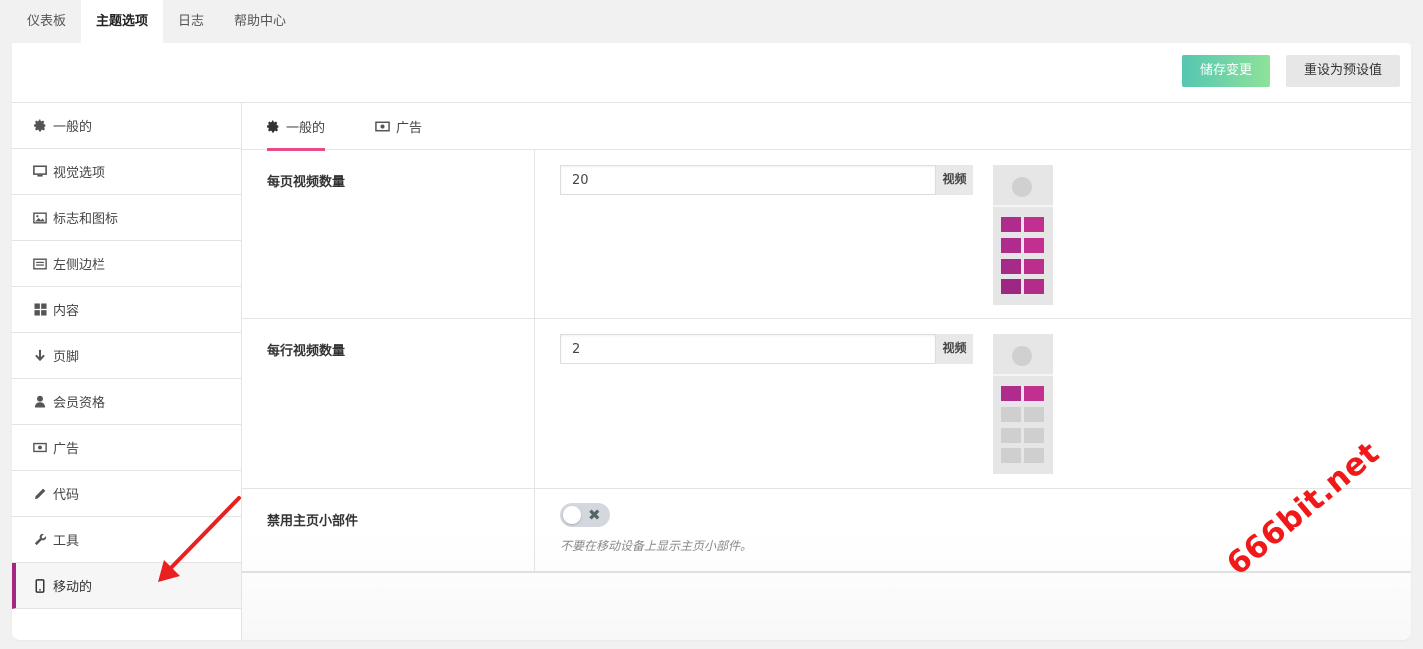  Describe the element at coordinates (1023, 235) in the screenshot. I see `layout-preview-page` at that location.